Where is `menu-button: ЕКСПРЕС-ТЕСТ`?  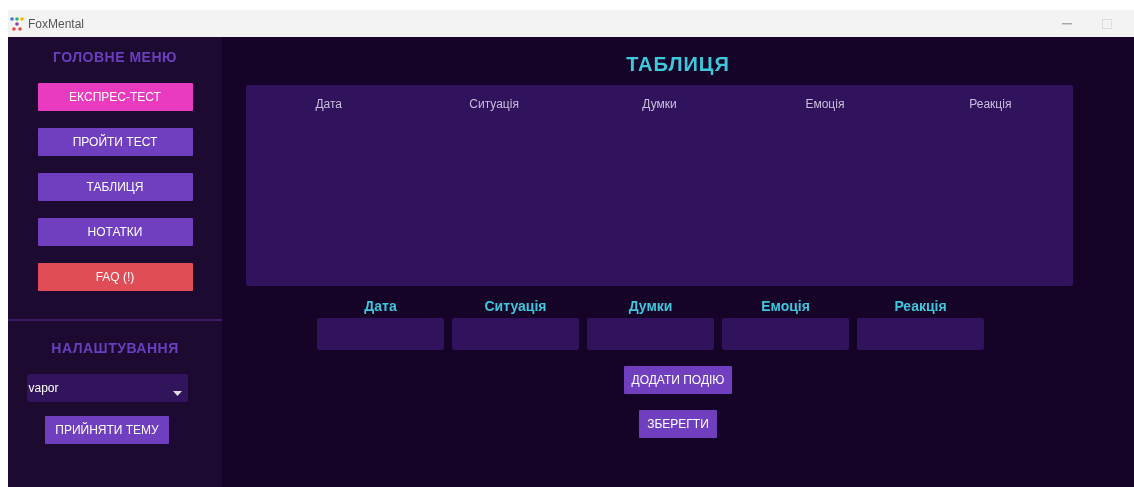
menu-button: ЕКСПРЕС-ТЕСТ is located at coordinates (115, 97).